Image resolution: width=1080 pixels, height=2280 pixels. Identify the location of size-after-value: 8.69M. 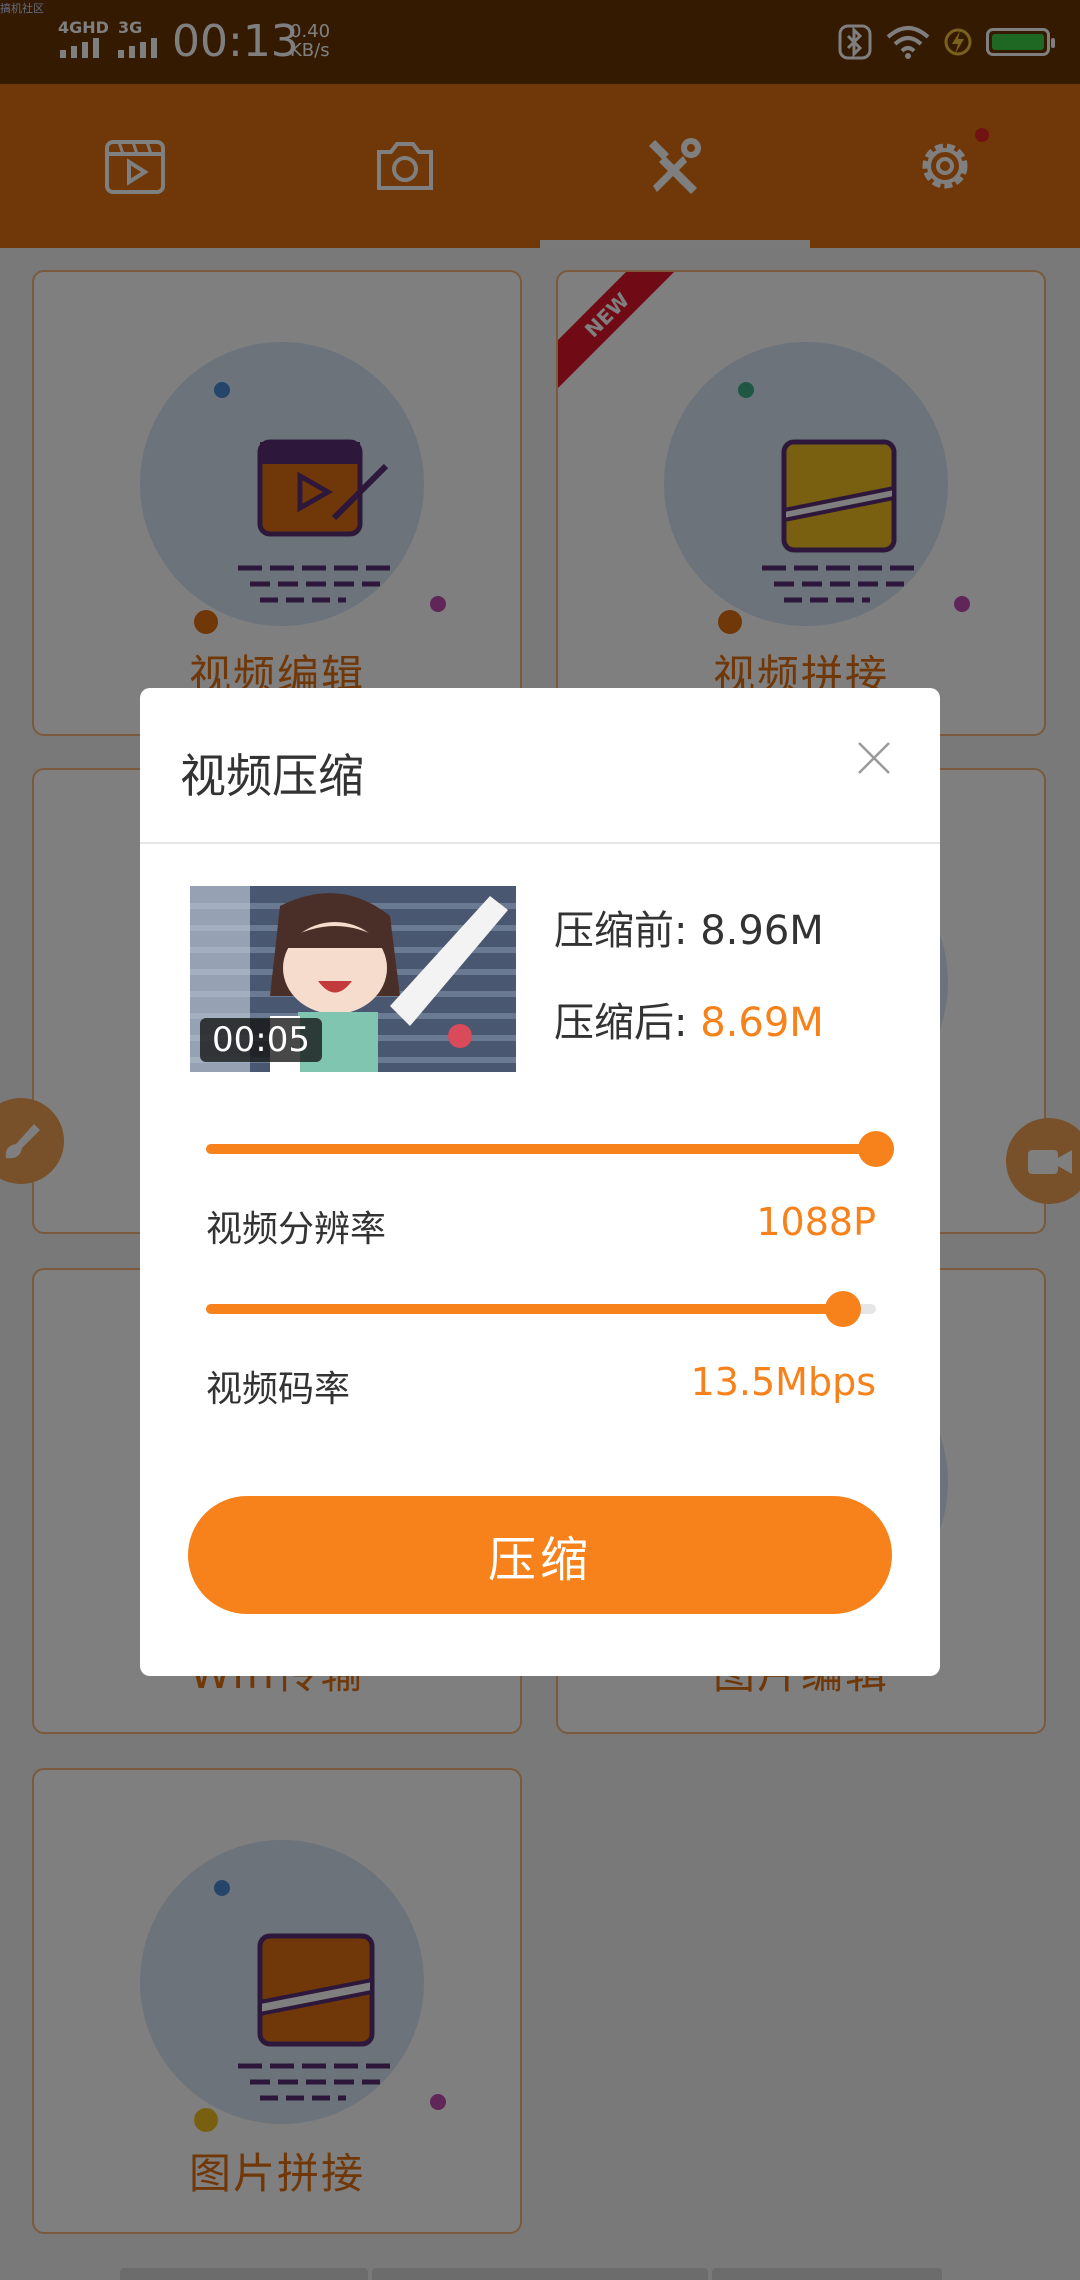
(762, 1023).